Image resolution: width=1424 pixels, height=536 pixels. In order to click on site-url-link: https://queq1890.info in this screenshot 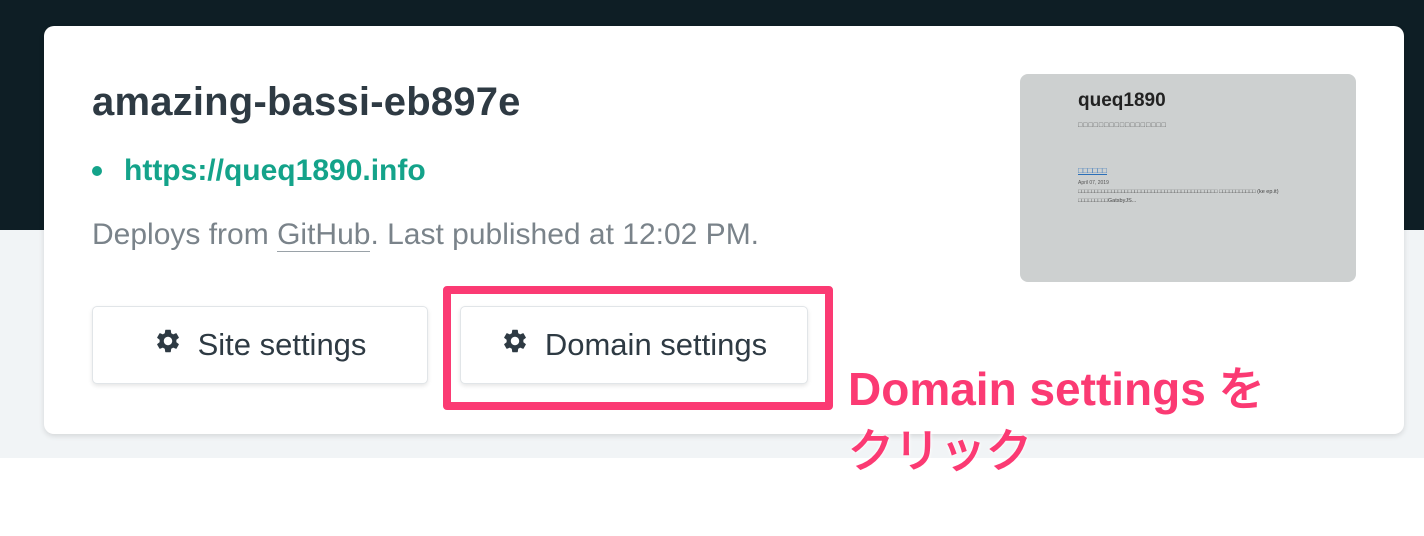, I will do `click(275, 171)`.